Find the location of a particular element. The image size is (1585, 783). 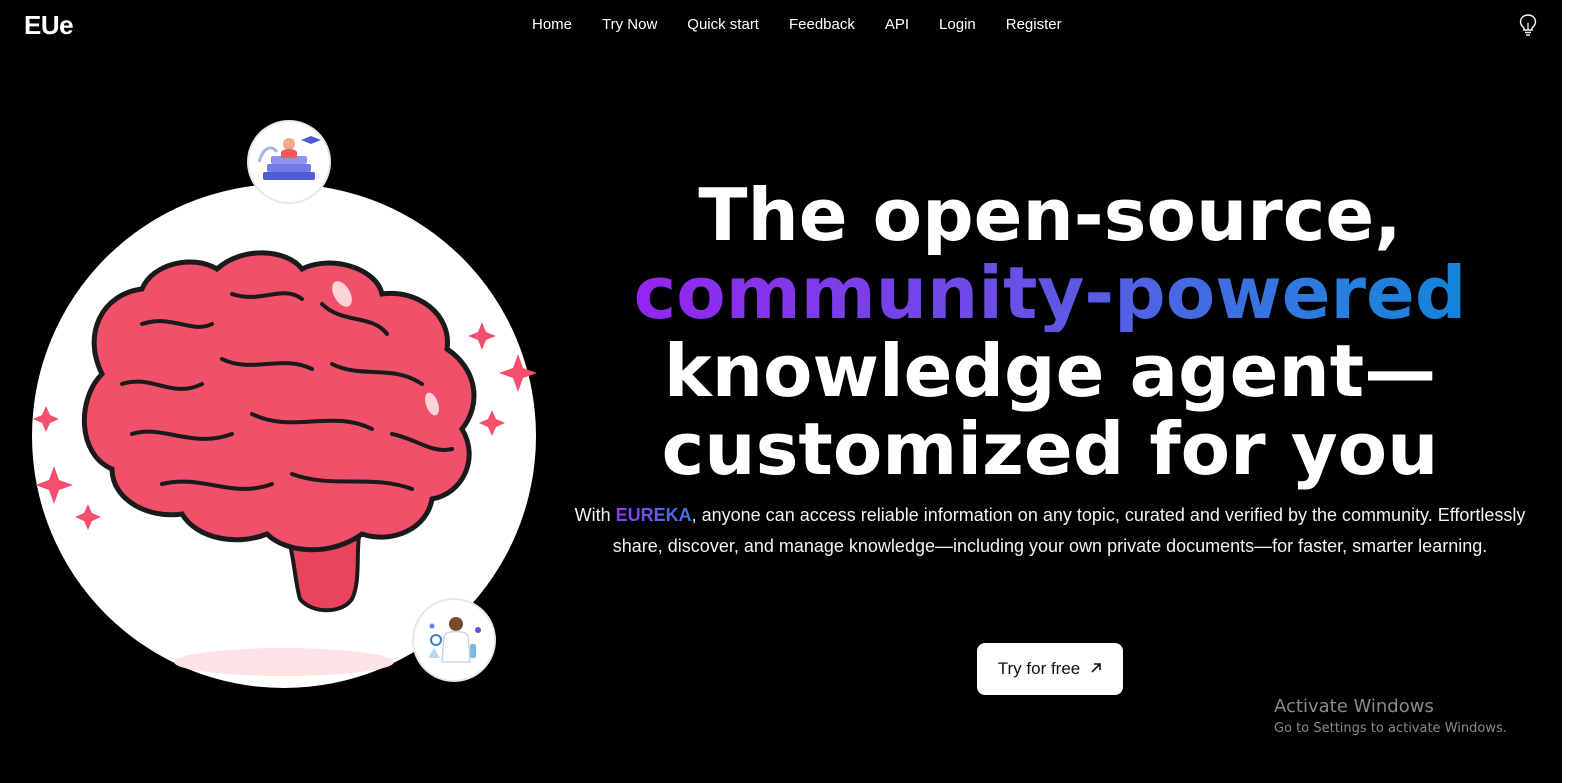

headline-line-4: customized for you is located at coordinates (1050, 449).